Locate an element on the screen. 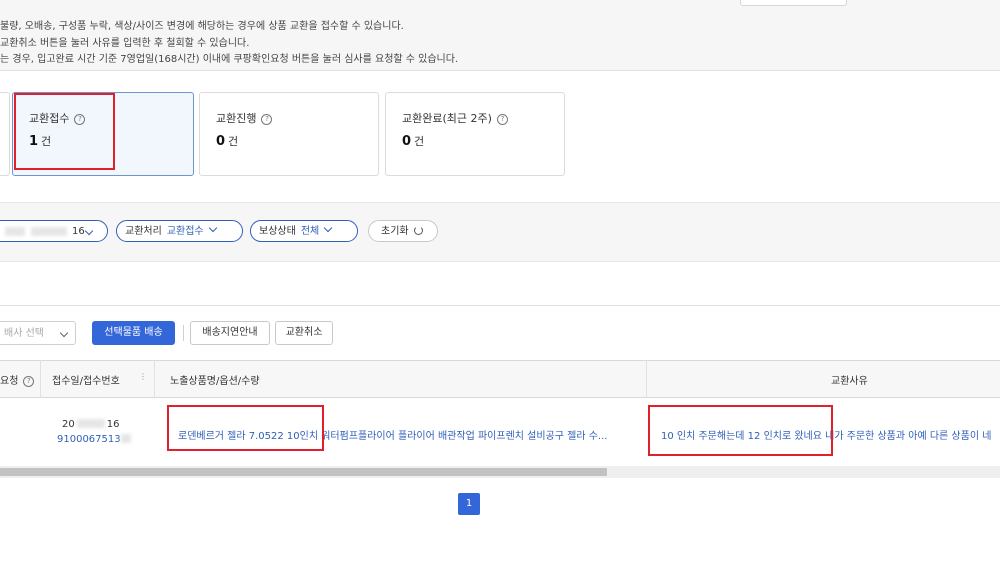  column-header-request: 요청? is located at coordinates (17, 379).